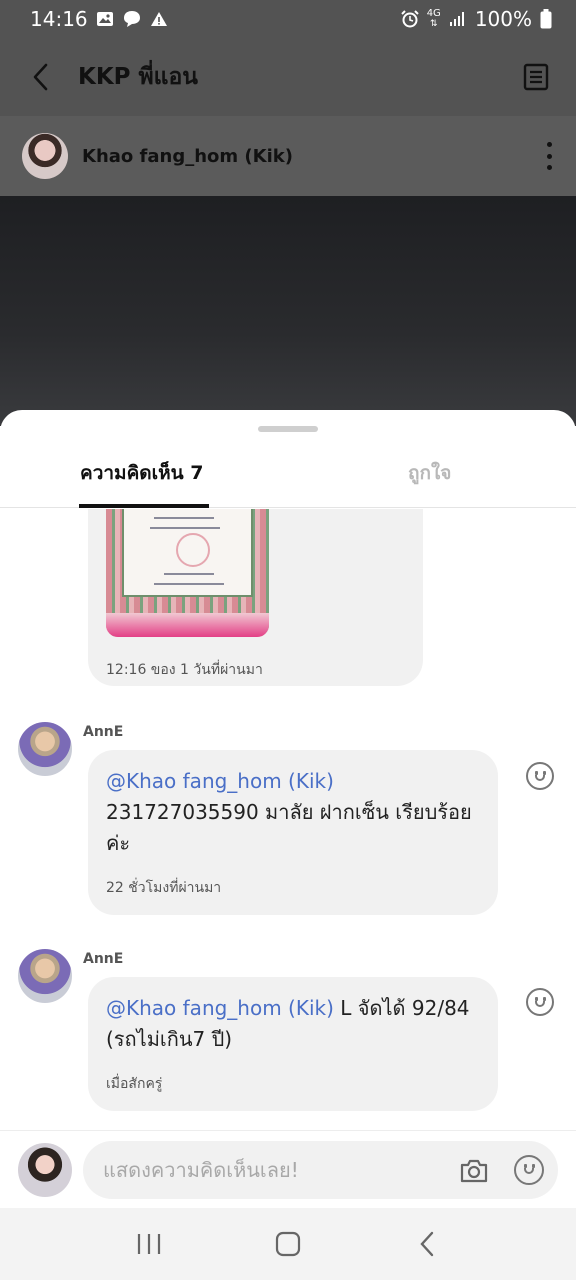  I want to click on sheet-drag-handle, so click(288, 429).